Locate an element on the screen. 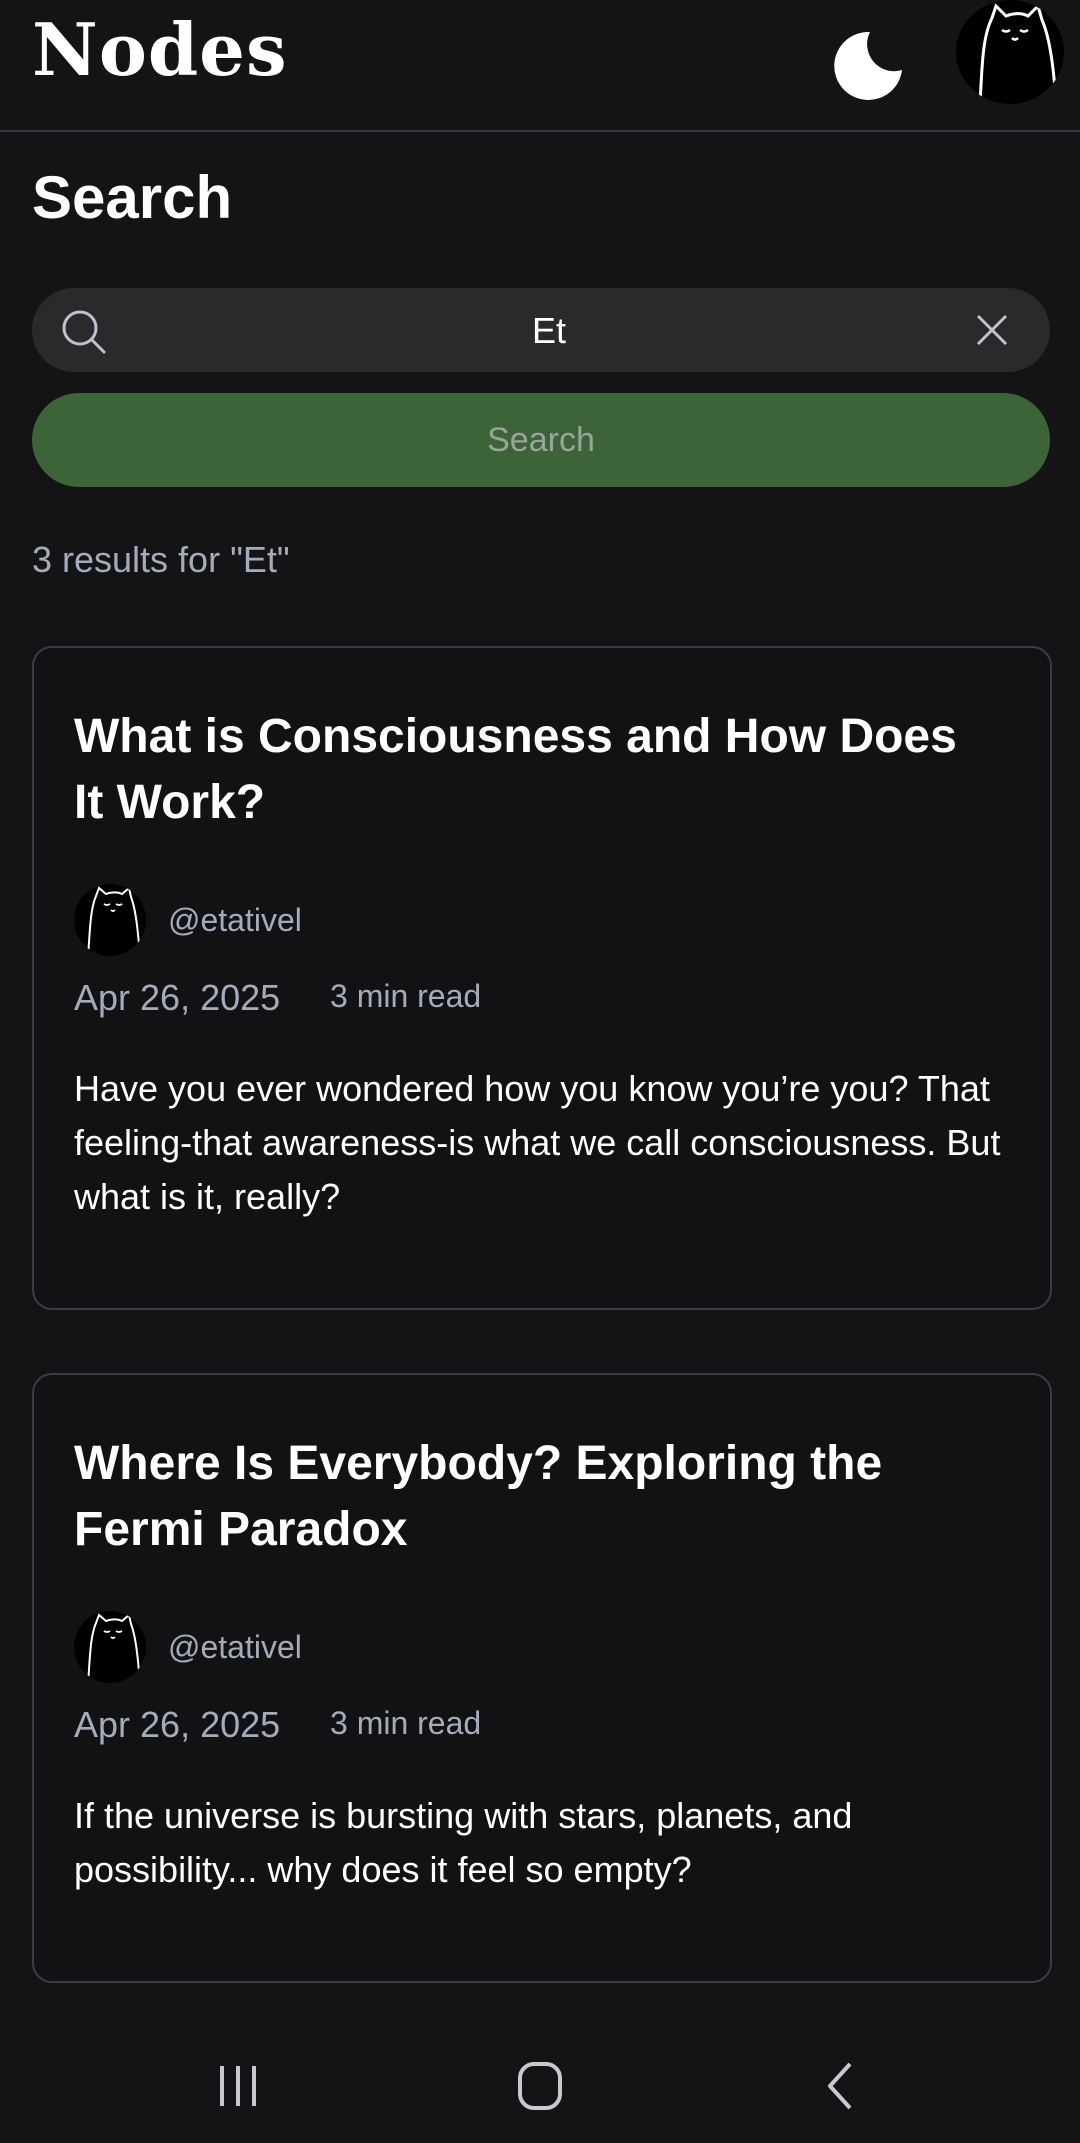 The image size is (1080, 2143). clear-icon is located at coordinates (992, 330).